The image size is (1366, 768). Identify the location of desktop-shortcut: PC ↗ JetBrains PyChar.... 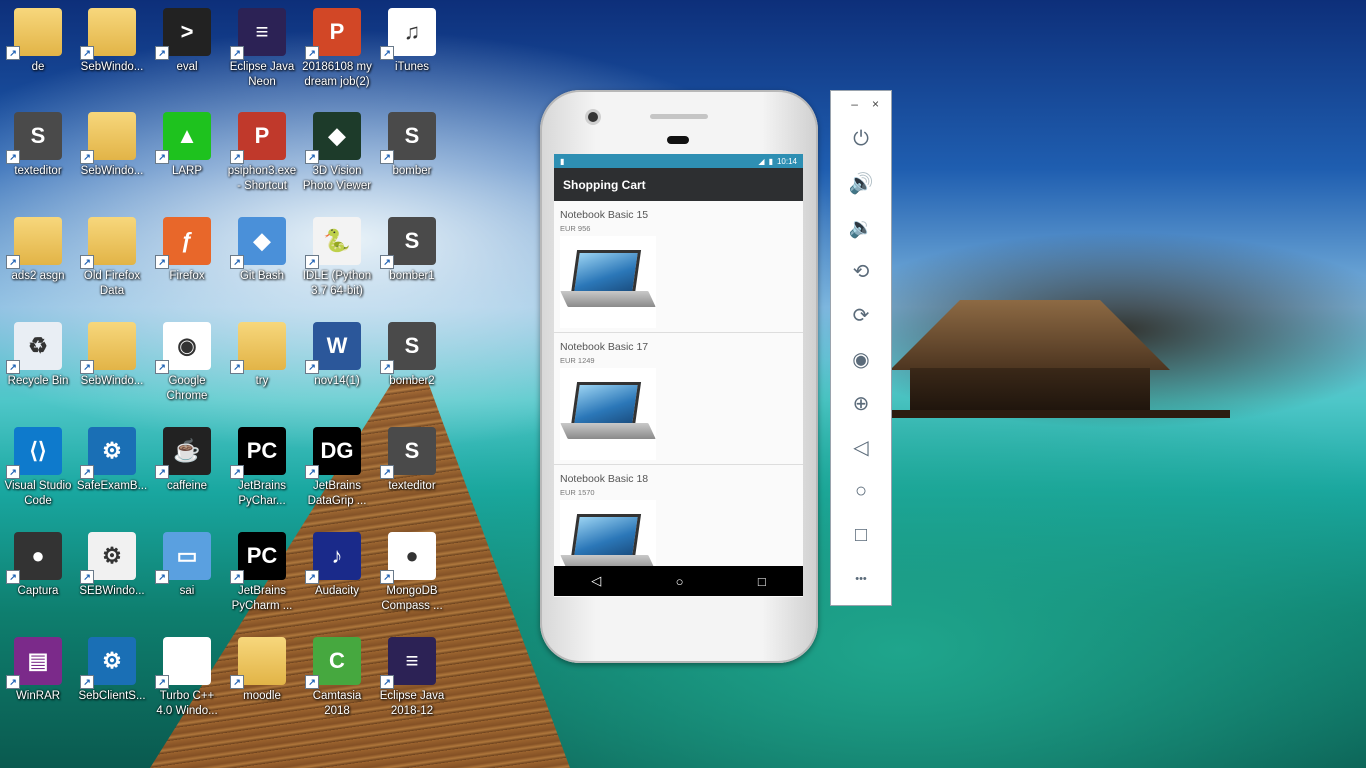
(262, 468).